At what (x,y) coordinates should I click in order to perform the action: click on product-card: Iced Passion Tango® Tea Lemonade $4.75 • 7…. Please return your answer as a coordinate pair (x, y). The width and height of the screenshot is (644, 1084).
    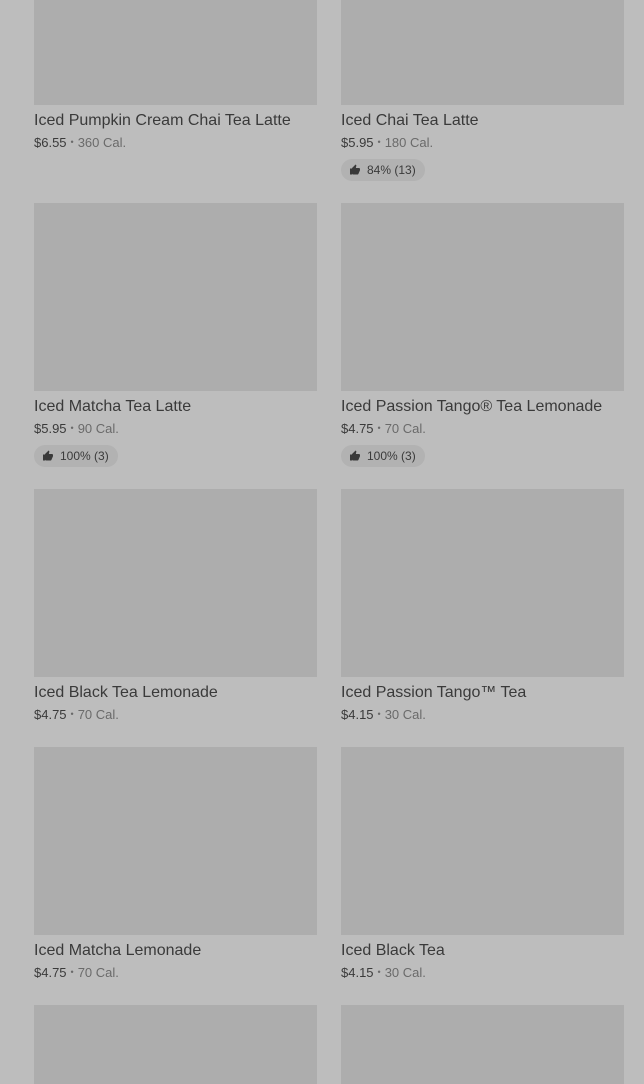
    Looking at the image, I should click on (482, 335).